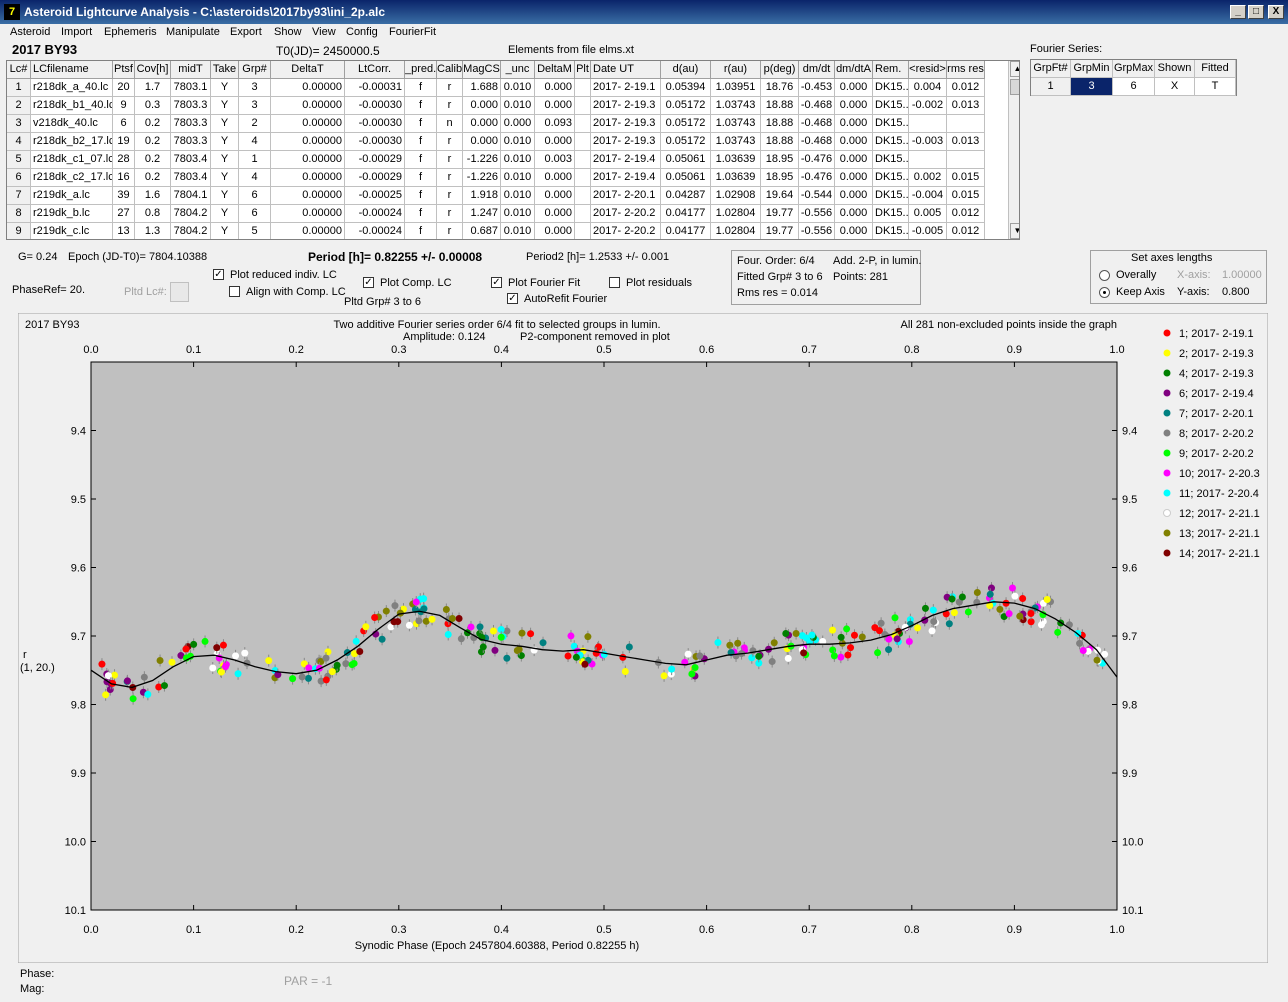 The height and width of the screenshot is (1002, 1288). Describe the element at coordinates (72, 196) in the screenshot. I see `table-cell: r219dk_a.lc` at that location.